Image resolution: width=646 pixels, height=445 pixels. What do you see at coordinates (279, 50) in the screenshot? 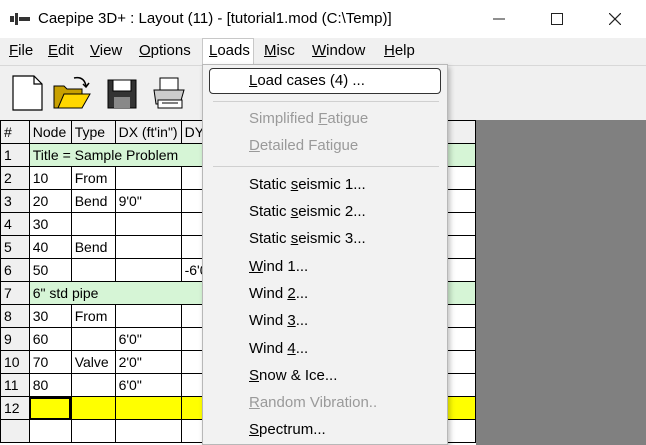
I see `menu-misc: Misc` at bounding box center [279, 50].